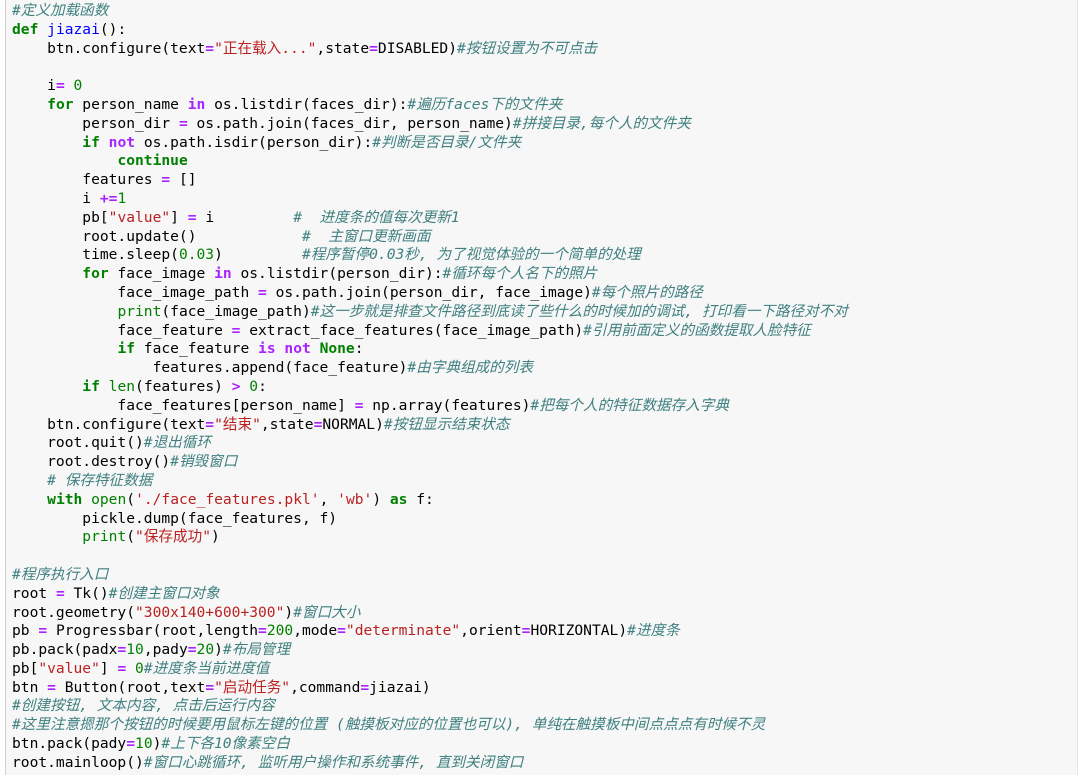  I want to click on string-token: './face_features.pkl', so click(227, 499).